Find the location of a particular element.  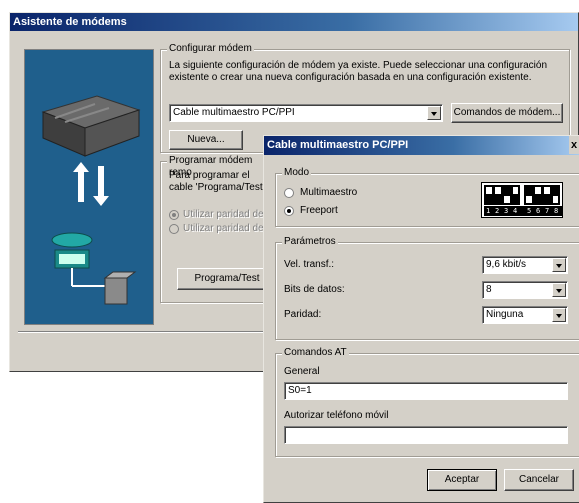

parity-value: Ninguna is located at coordinates (505, 314).